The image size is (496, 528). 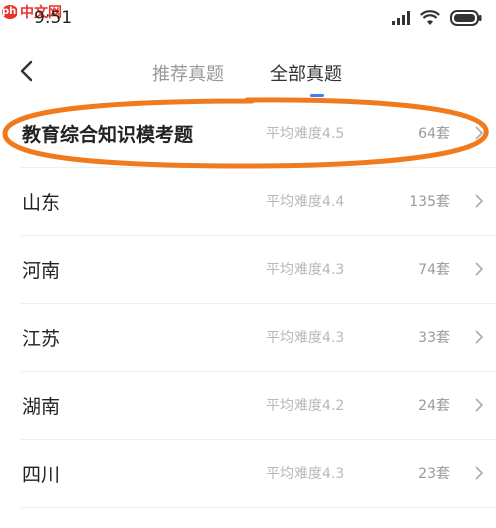 I want to click on top-nav: 推荐真题 全部真题, so click(x=248, y=72).